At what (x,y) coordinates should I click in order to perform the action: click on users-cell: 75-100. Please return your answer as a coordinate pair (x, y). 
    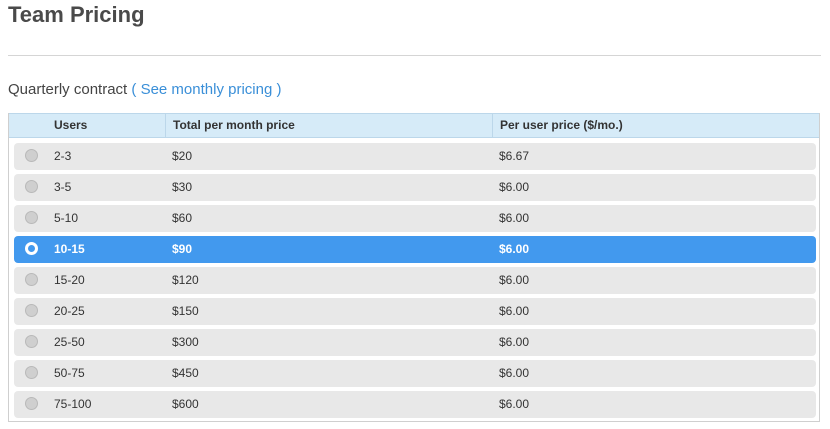
    Looking at the image, I should click on (73, 404).